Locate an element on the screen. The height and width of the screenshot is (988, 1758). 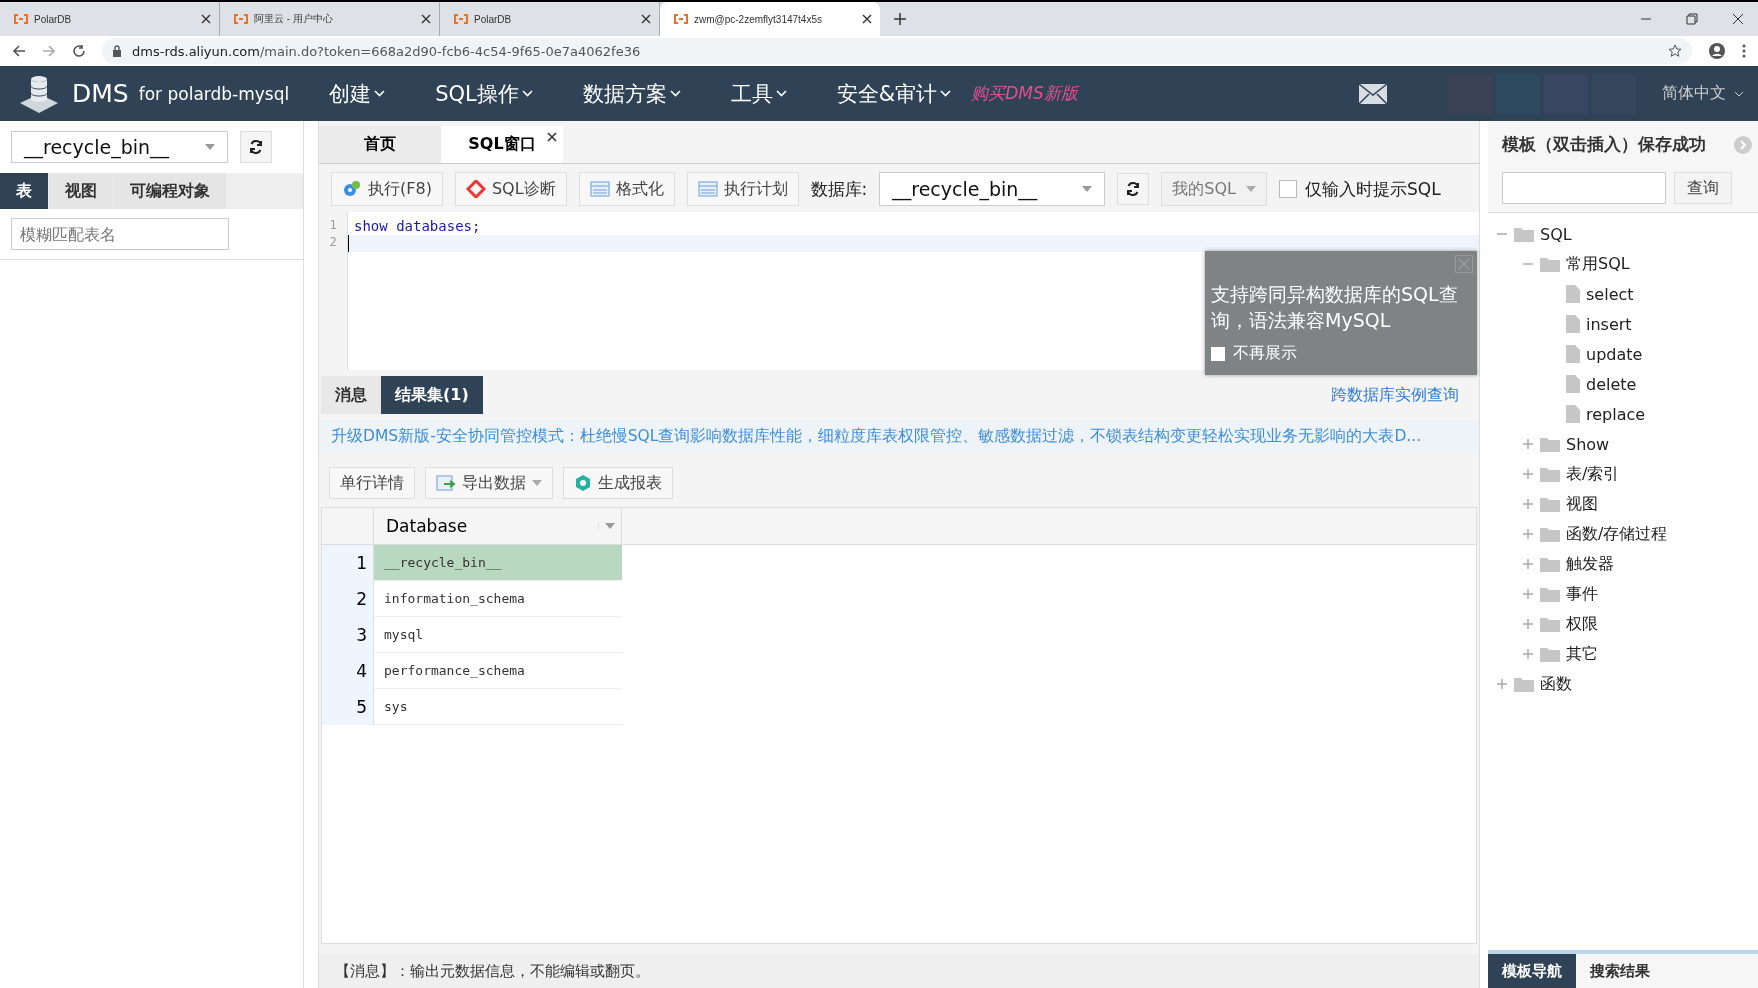
result-button: 导出数据 is located at coordinates (489, 483).